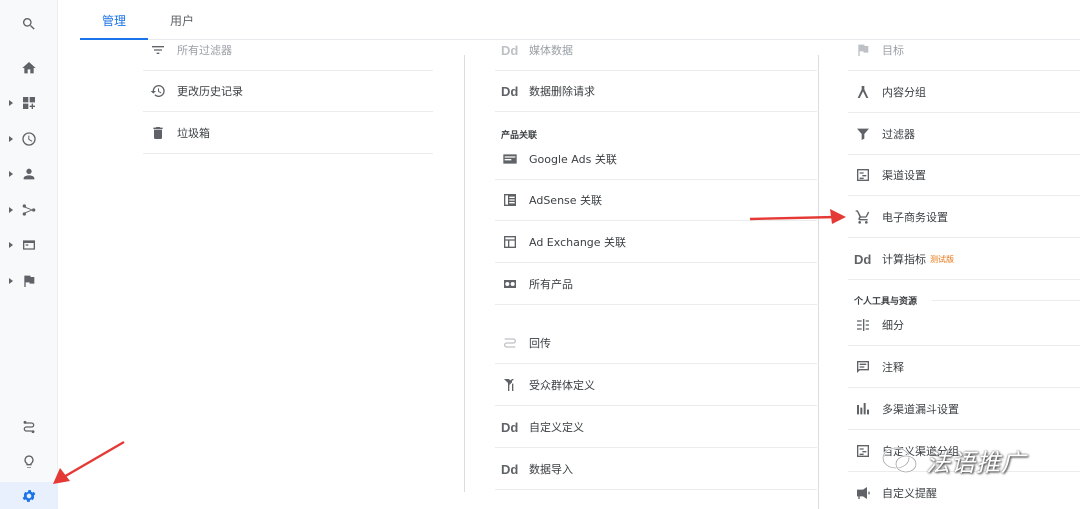 This screenshot has height=509, width=1080. Describe the element at coordinates (904, 92) in the screenshot. I see `list-item-label: 内容分组` at that location.